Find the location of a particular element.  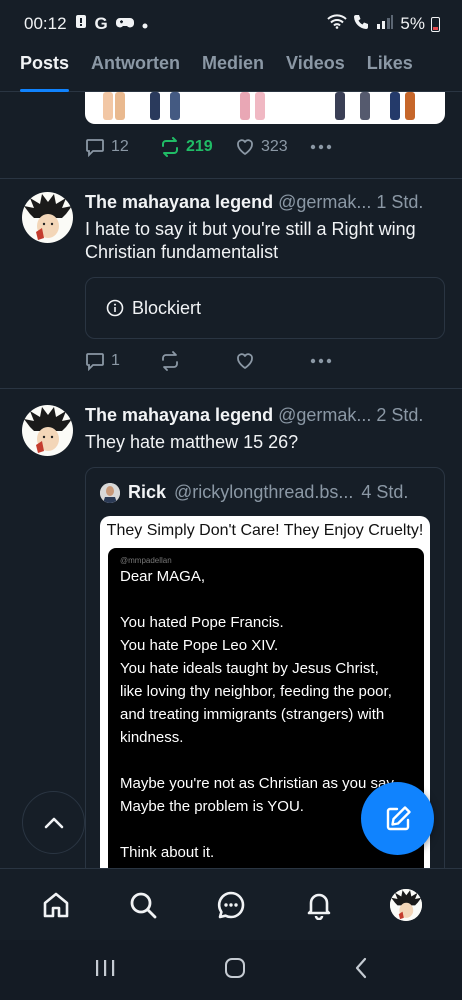

home-icon is located at coordinates (56, 904).